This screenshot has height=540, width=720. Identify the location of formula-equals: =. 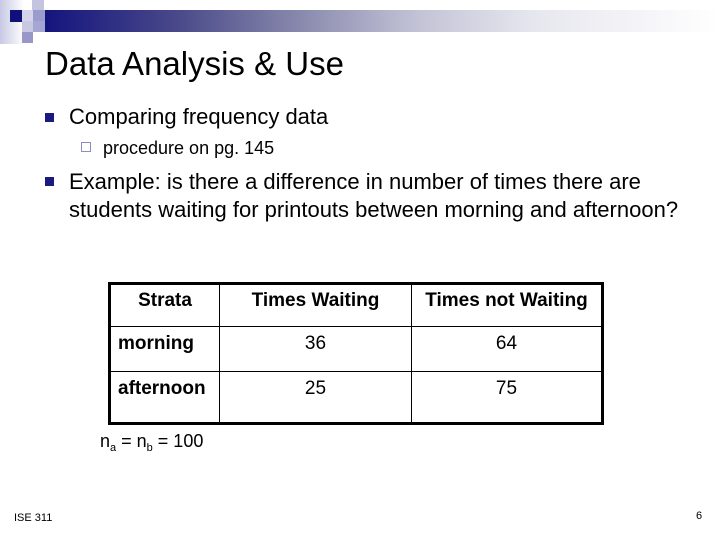
(126, 441).